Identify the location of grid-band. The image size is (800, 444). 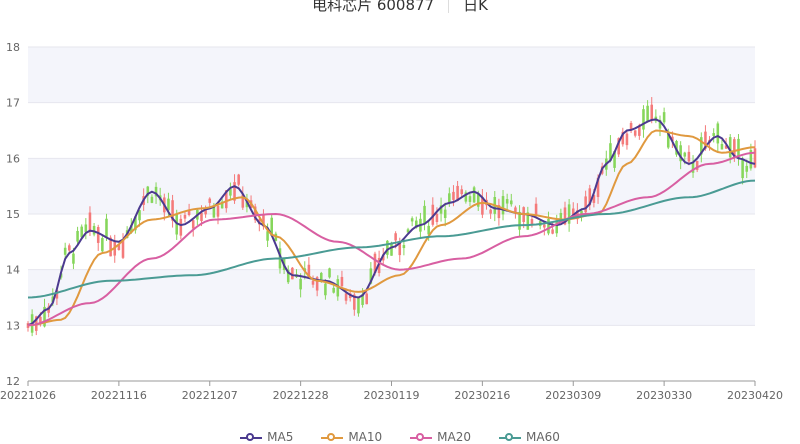
(391, 75).